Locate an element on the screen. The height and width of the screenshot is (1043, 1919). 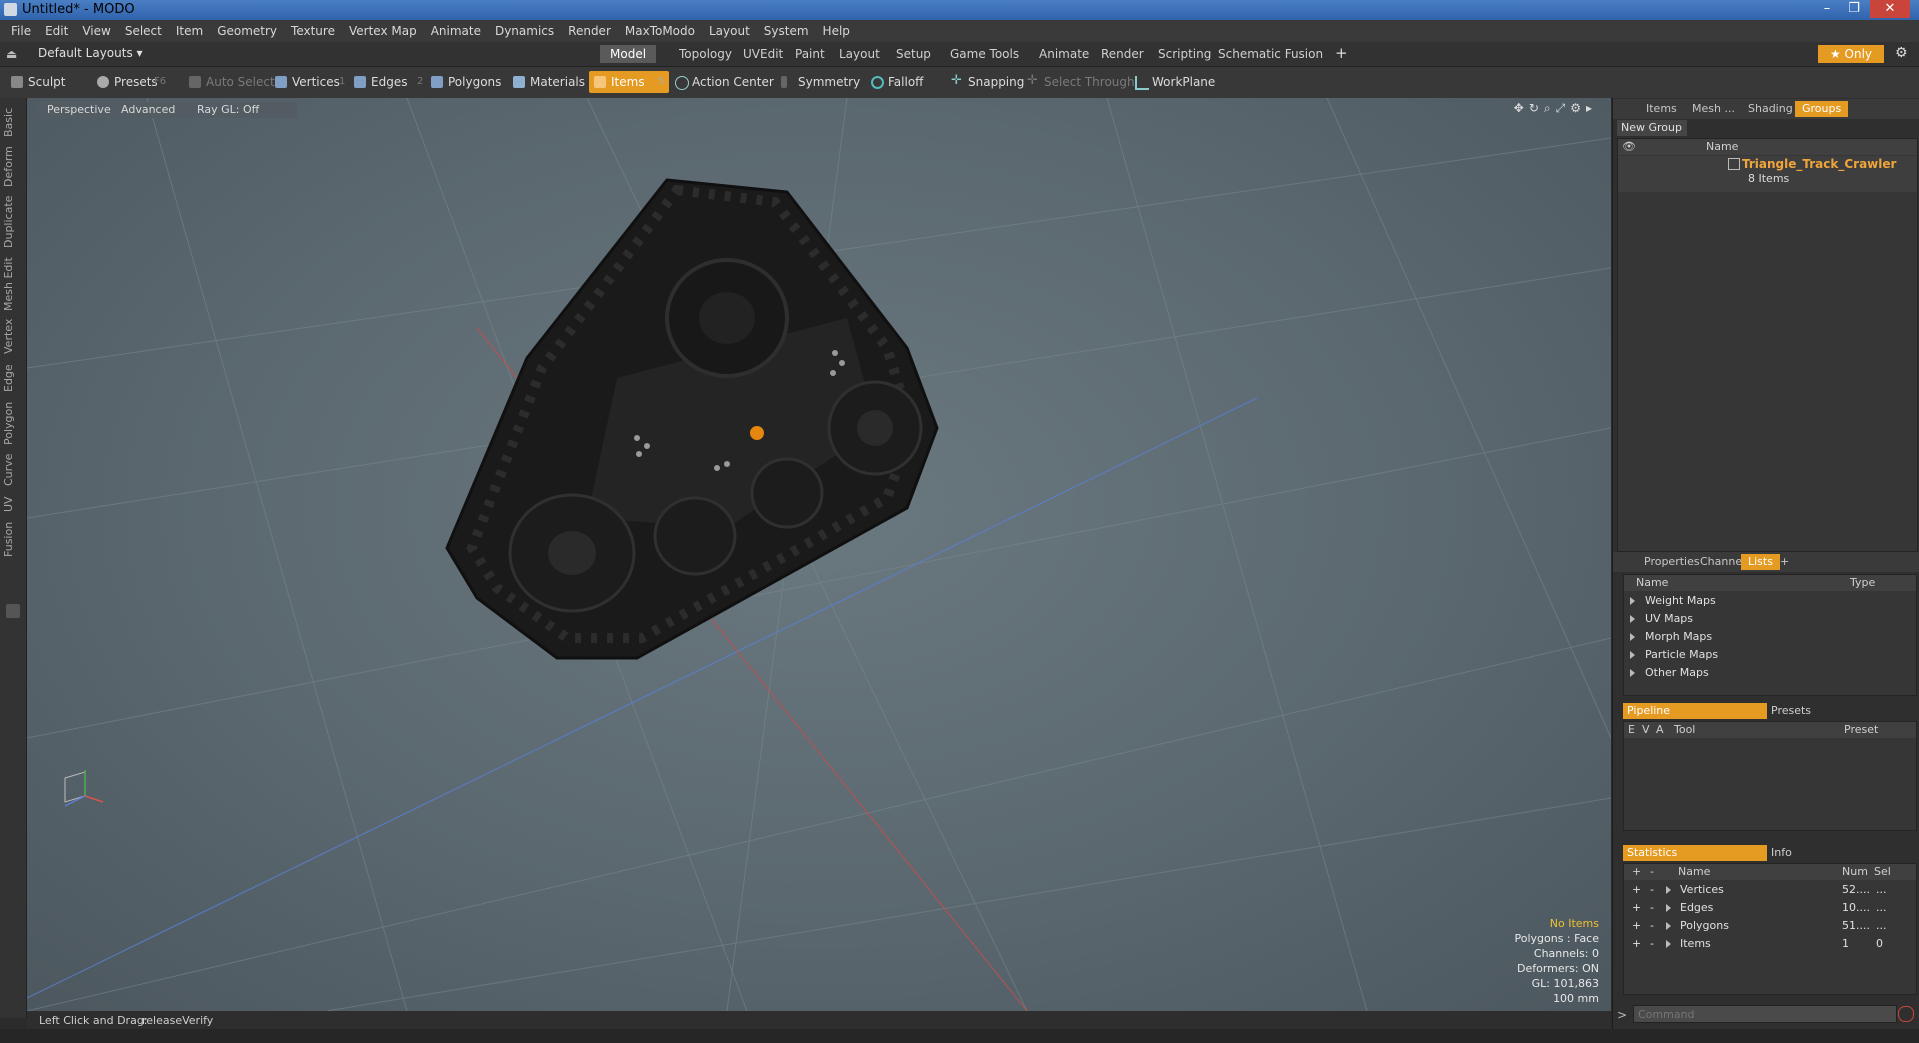
tab-animate: Animate is located at coordinates (1064, 54).